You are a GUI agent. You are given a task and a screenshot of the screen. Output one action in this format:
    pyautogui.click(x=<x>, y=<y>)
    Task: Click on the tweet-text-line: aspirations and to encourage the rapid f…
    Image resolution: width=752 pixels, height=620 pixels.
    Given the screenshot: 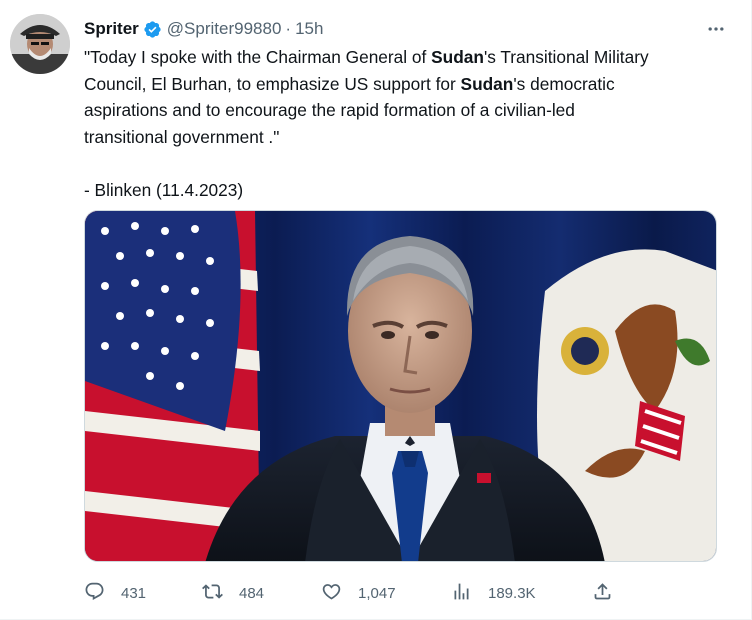 What is the action you would take?
    pyautogui.click(x=329, y=110)
    